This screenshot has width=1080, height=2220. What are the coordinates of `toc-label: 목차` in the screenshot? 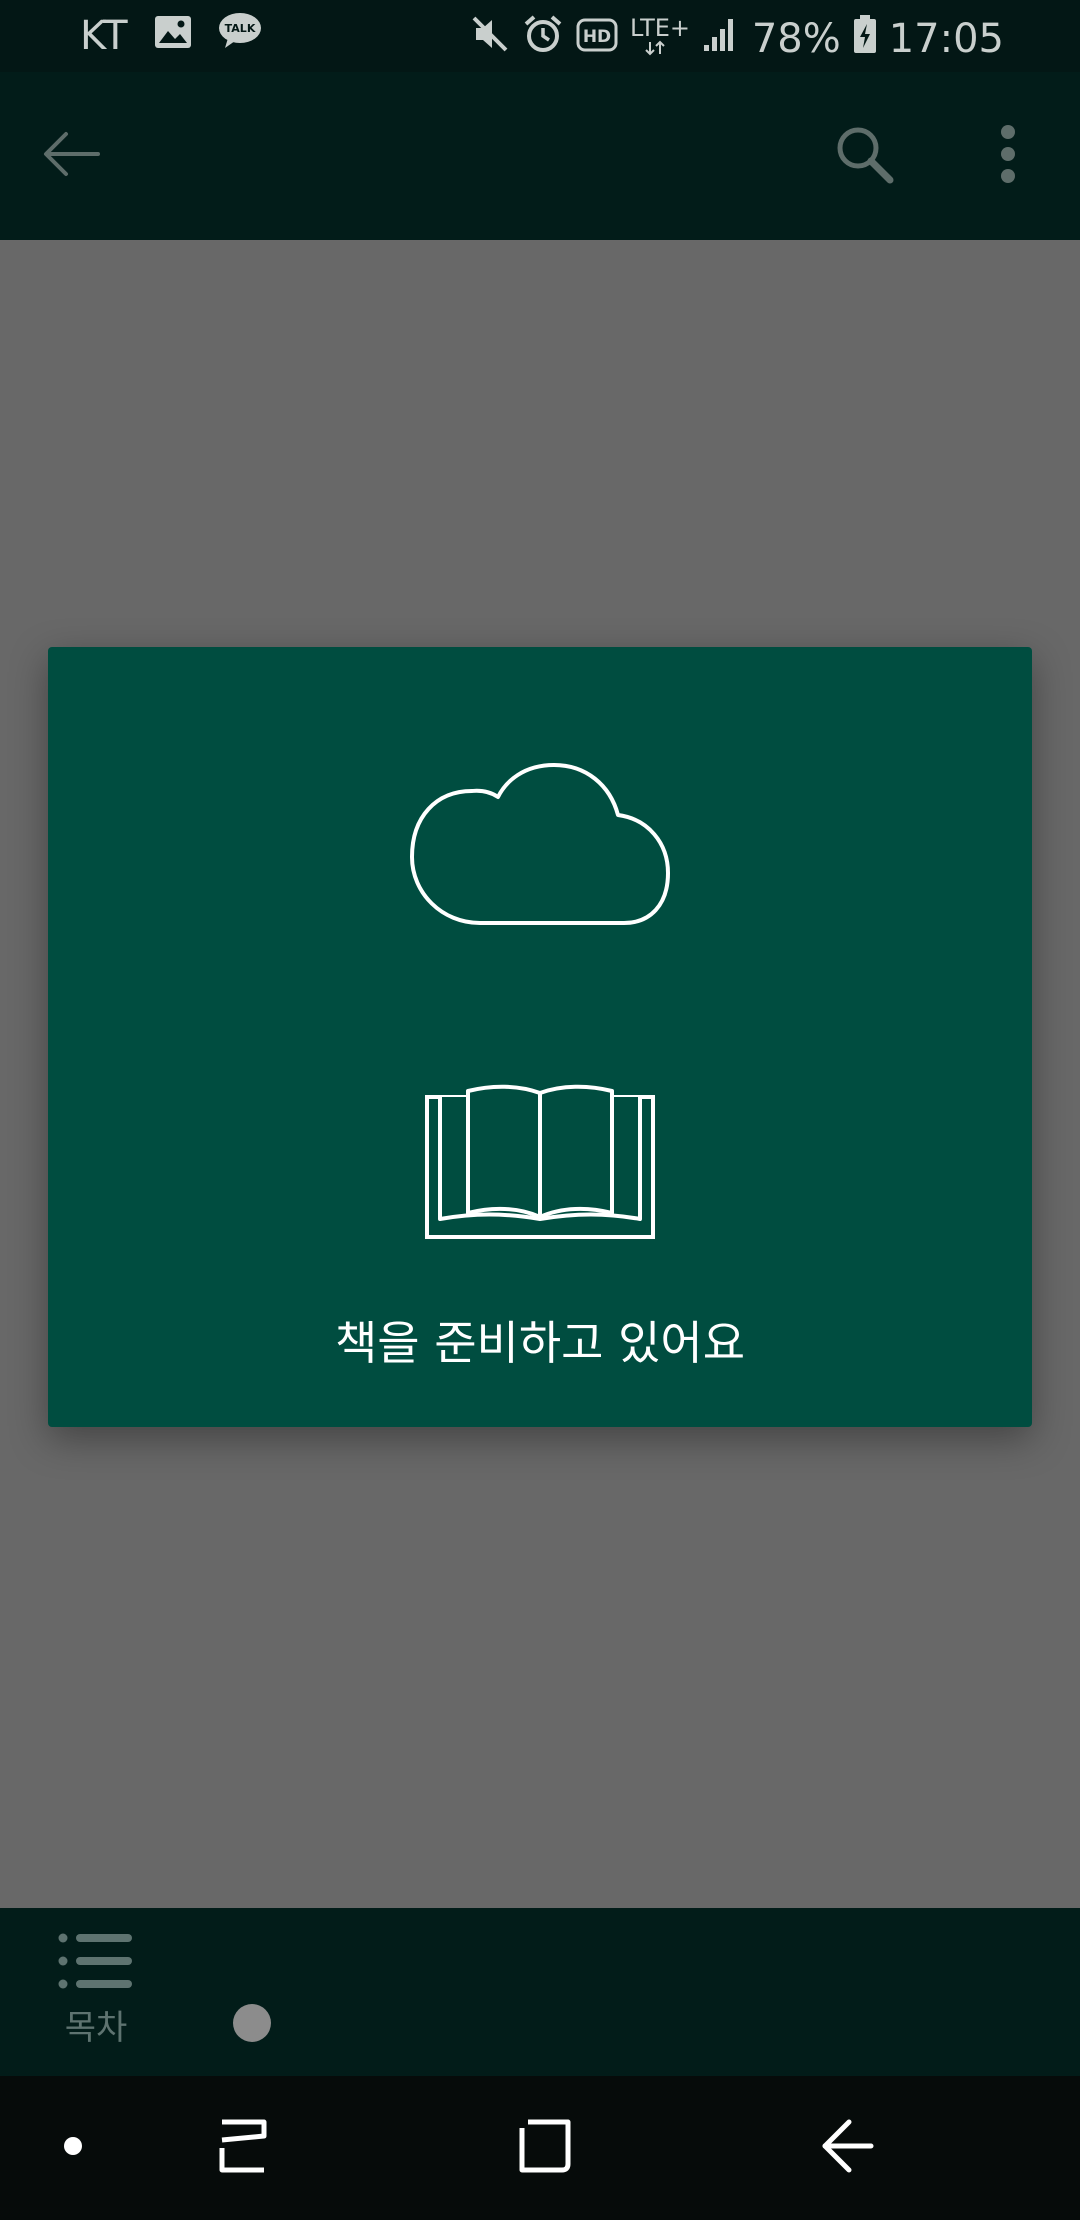 It's located at (96, 2028).